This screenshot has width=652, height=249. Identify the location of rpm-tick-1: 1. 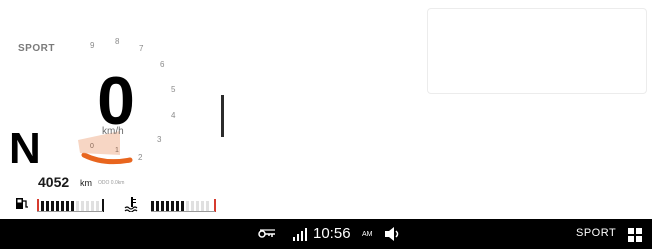
(117, 150).